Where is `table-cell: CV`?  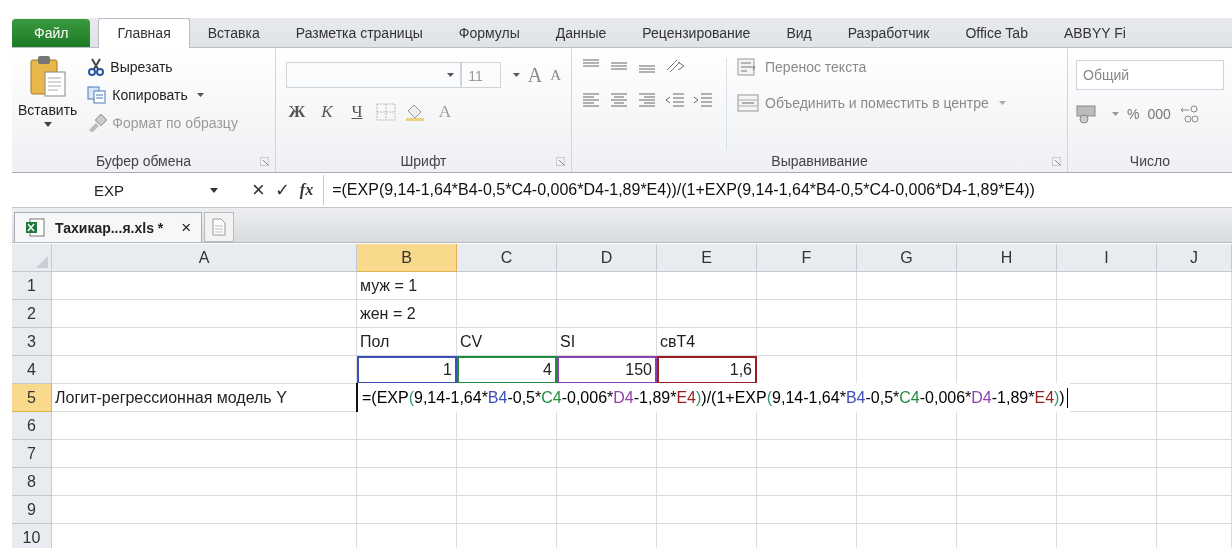
table-cell: CV is located at coordinates (507, 342).